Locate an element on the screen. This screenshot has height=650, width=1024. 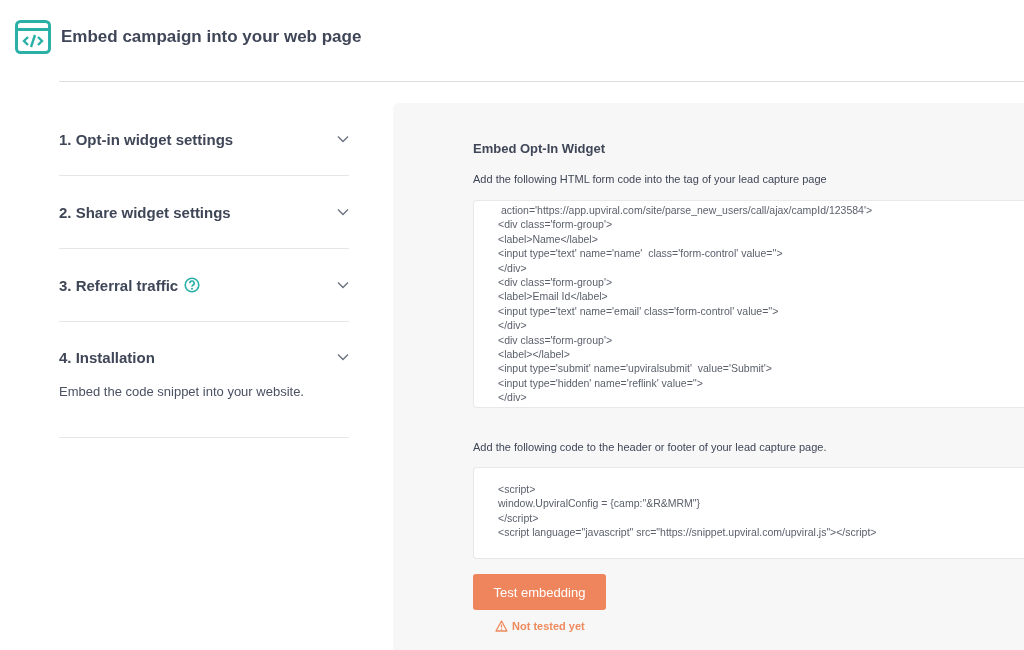
script-code-hint: Add the following code to the header or footer of your lead capture page. is located at coordinates (650, 447).